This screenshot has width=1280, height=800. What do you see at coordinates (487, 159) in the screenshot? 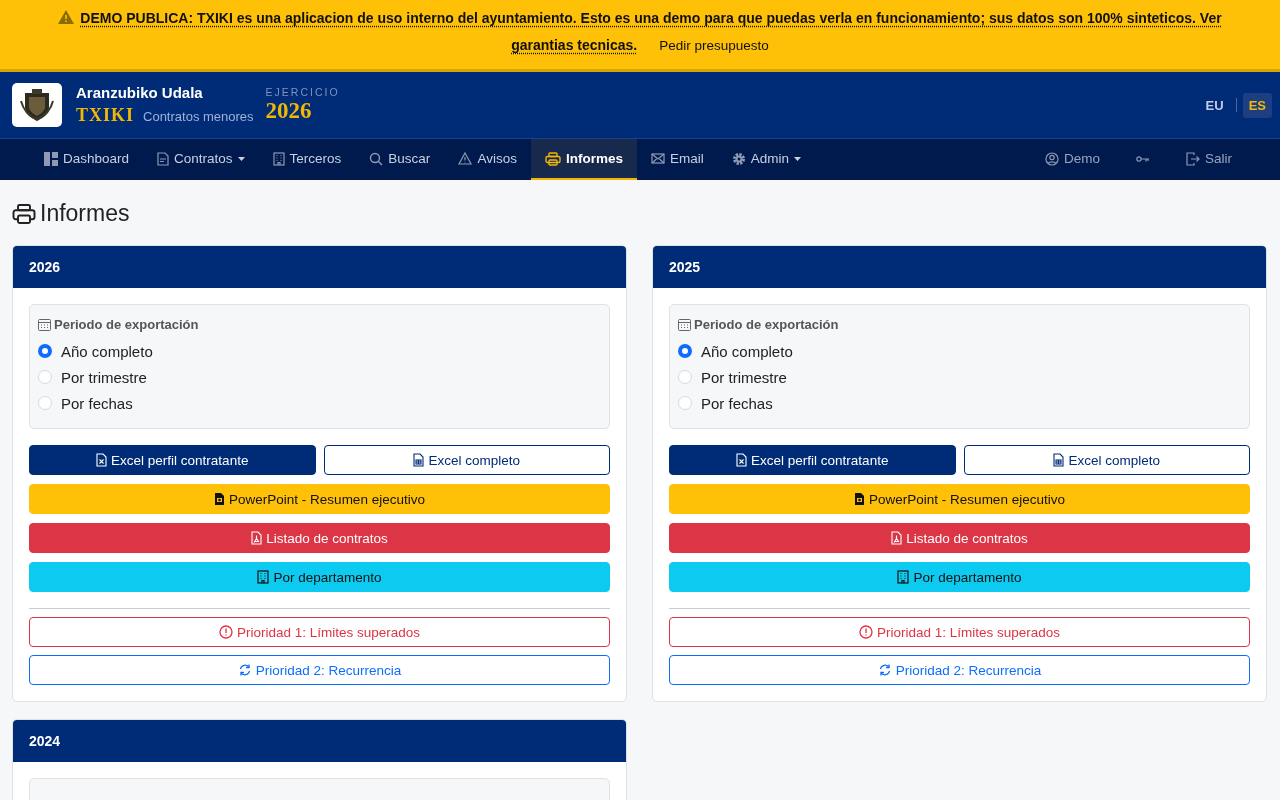
I see `nav-tab: Avisos` at bounding box center [487, 159].